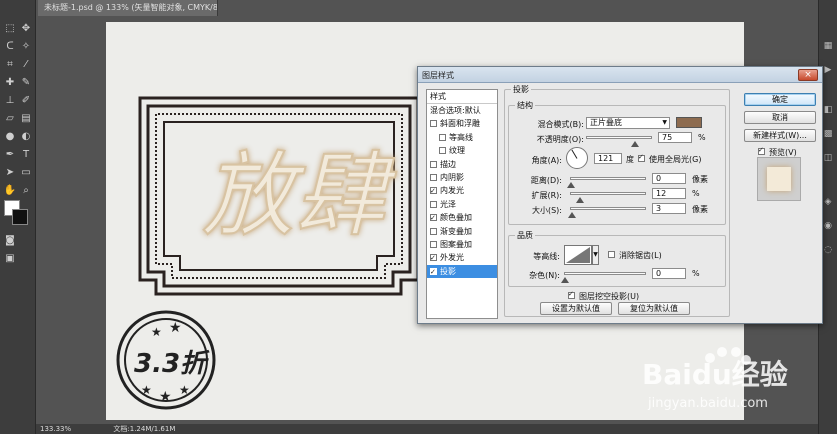 The height and width of the screenshot is (434, 837). I want to click on type-tool-icon: T, so click(26, 155).